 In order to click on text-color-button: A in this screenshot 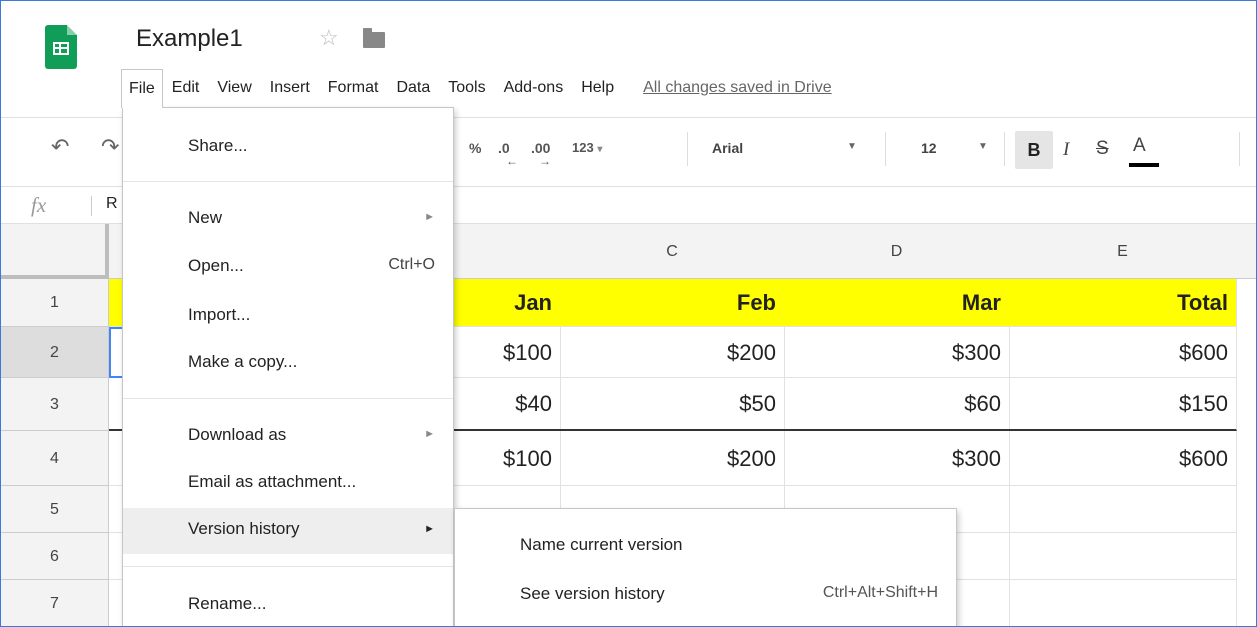, I will do `click(1144, 151)`.